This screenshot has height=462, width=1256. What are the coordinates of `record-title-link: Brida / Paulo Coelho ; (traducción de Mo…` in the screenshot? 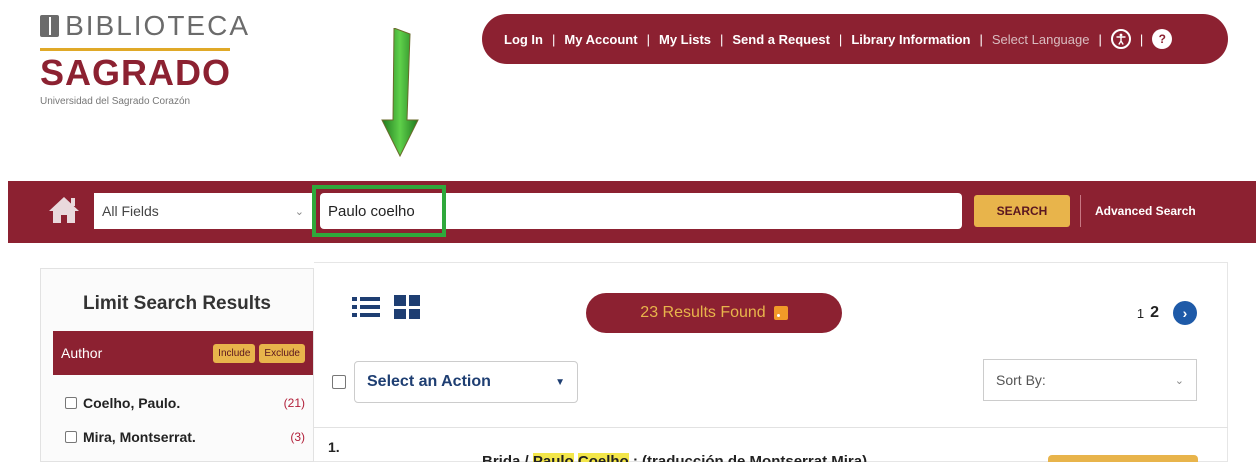 It's located at (674, 457).